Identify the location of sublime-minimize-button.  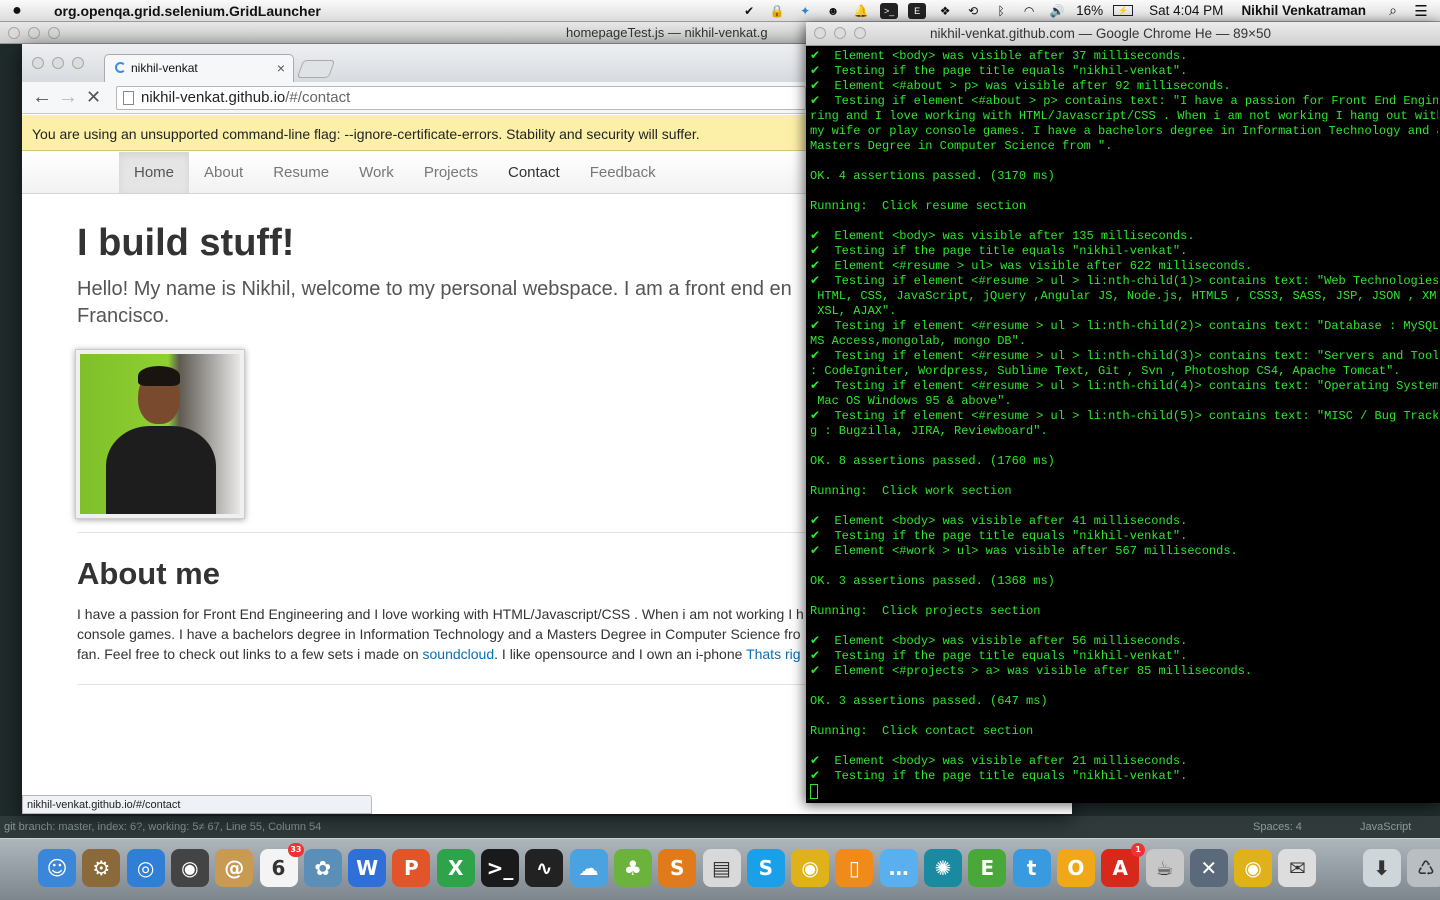
(34, 33).